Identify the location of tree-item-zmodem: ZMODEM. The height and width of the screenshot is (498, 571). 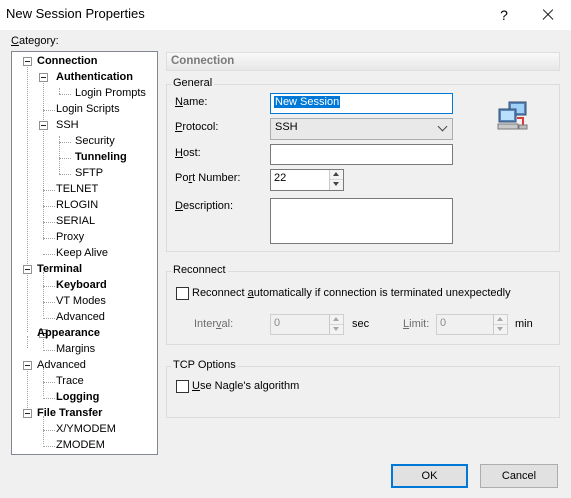
(80, 445).